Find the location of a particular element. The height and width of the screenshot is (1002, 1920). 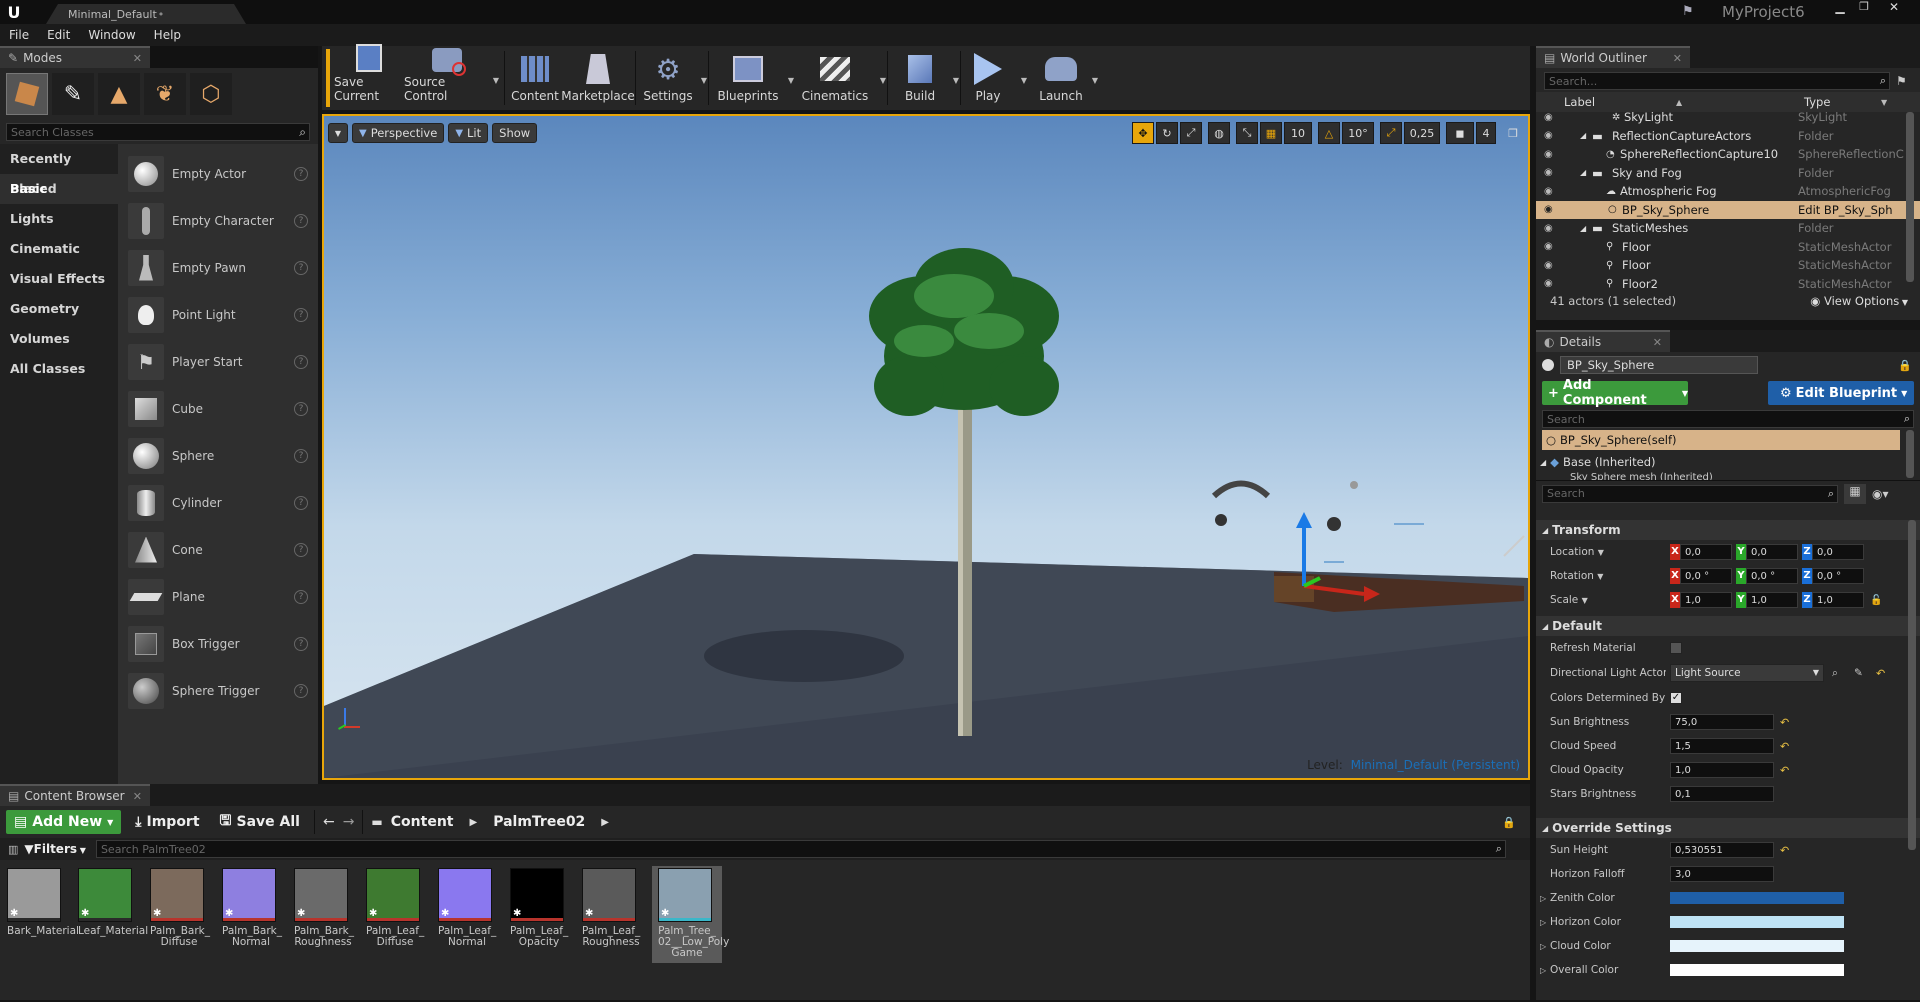

category-geometry: Geometry is located at coordinates (59, 309).